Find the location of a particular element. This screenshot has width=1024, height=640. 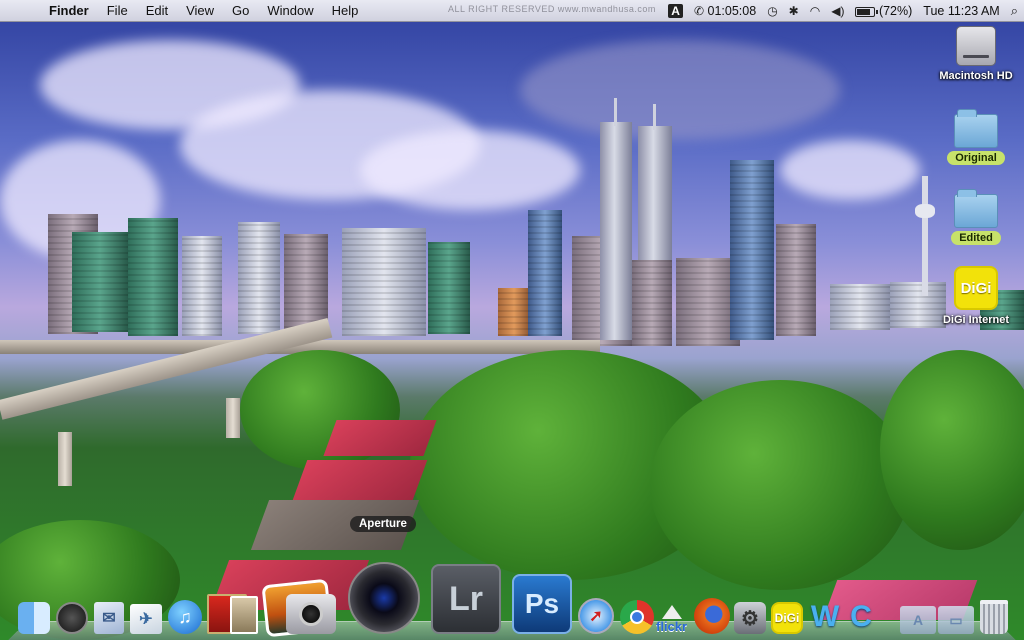

dock-c-app: C is located at coordinates (861, 617).